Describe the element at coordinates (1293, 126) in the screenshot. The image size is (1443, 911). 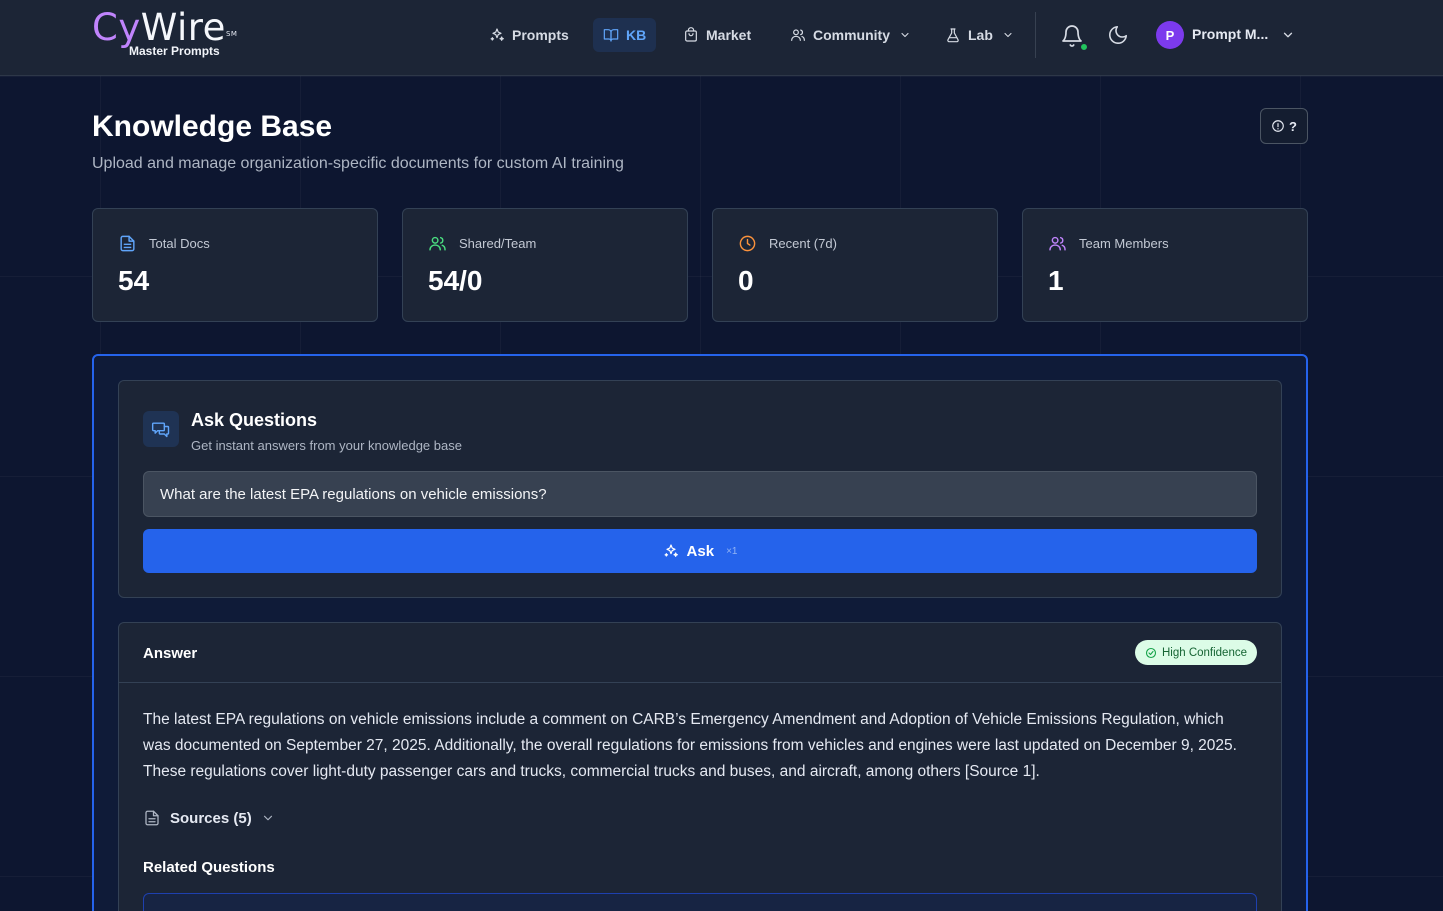
I see `help-label: ?` at that location.